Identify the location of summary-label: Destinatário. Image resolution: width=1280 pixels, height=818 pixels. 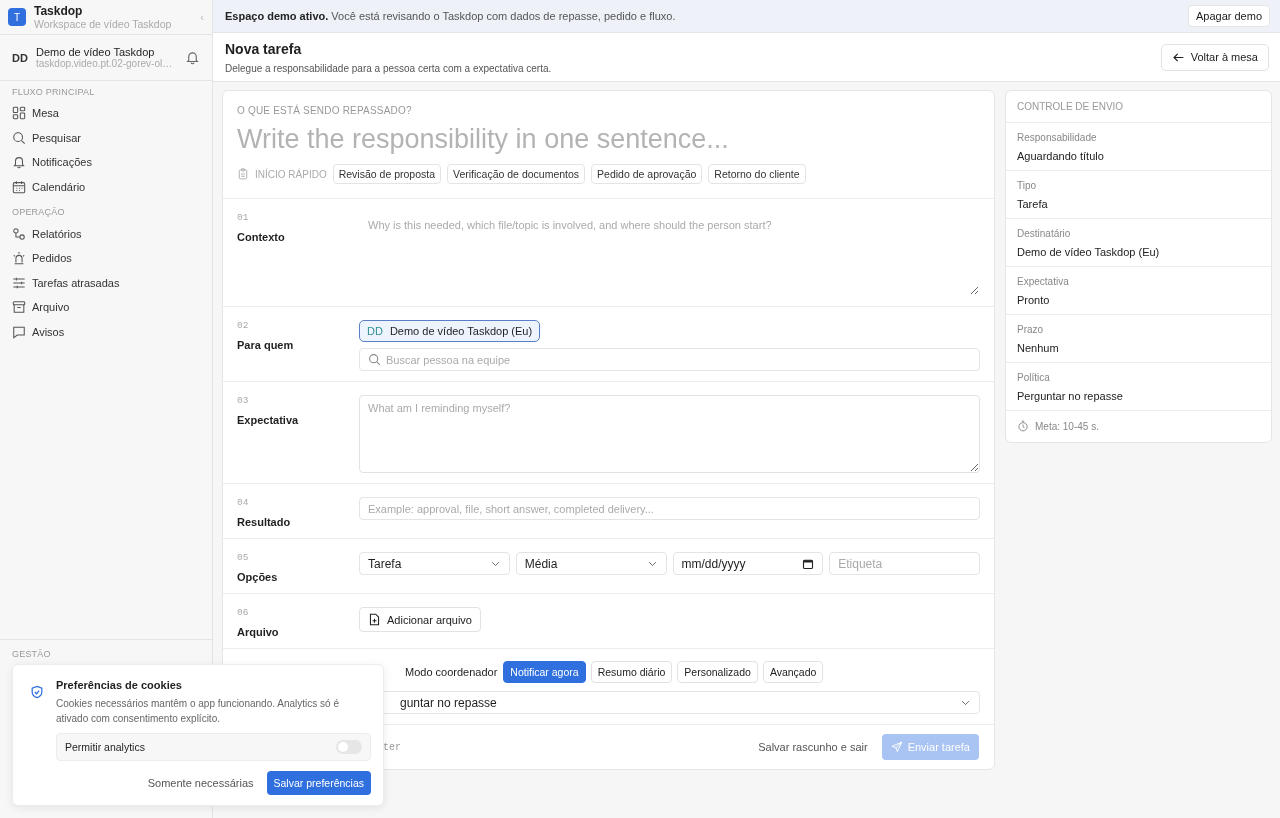
(1044, 233).